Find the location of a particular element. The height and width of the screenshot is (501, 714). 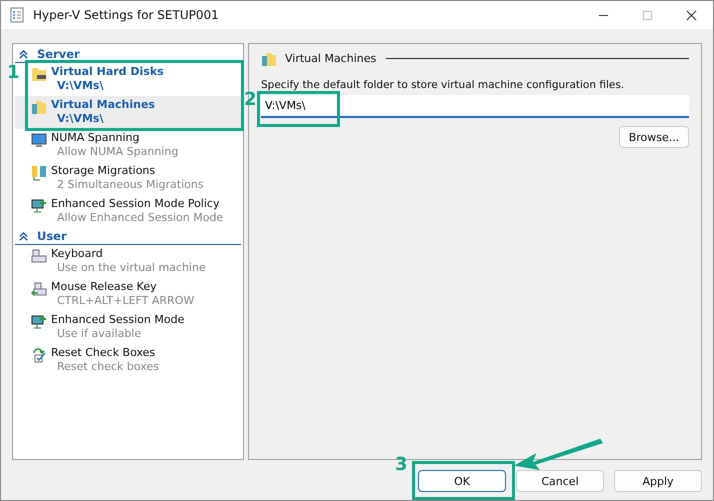

item-name: Keyboard is located at coordinates (77, 254).